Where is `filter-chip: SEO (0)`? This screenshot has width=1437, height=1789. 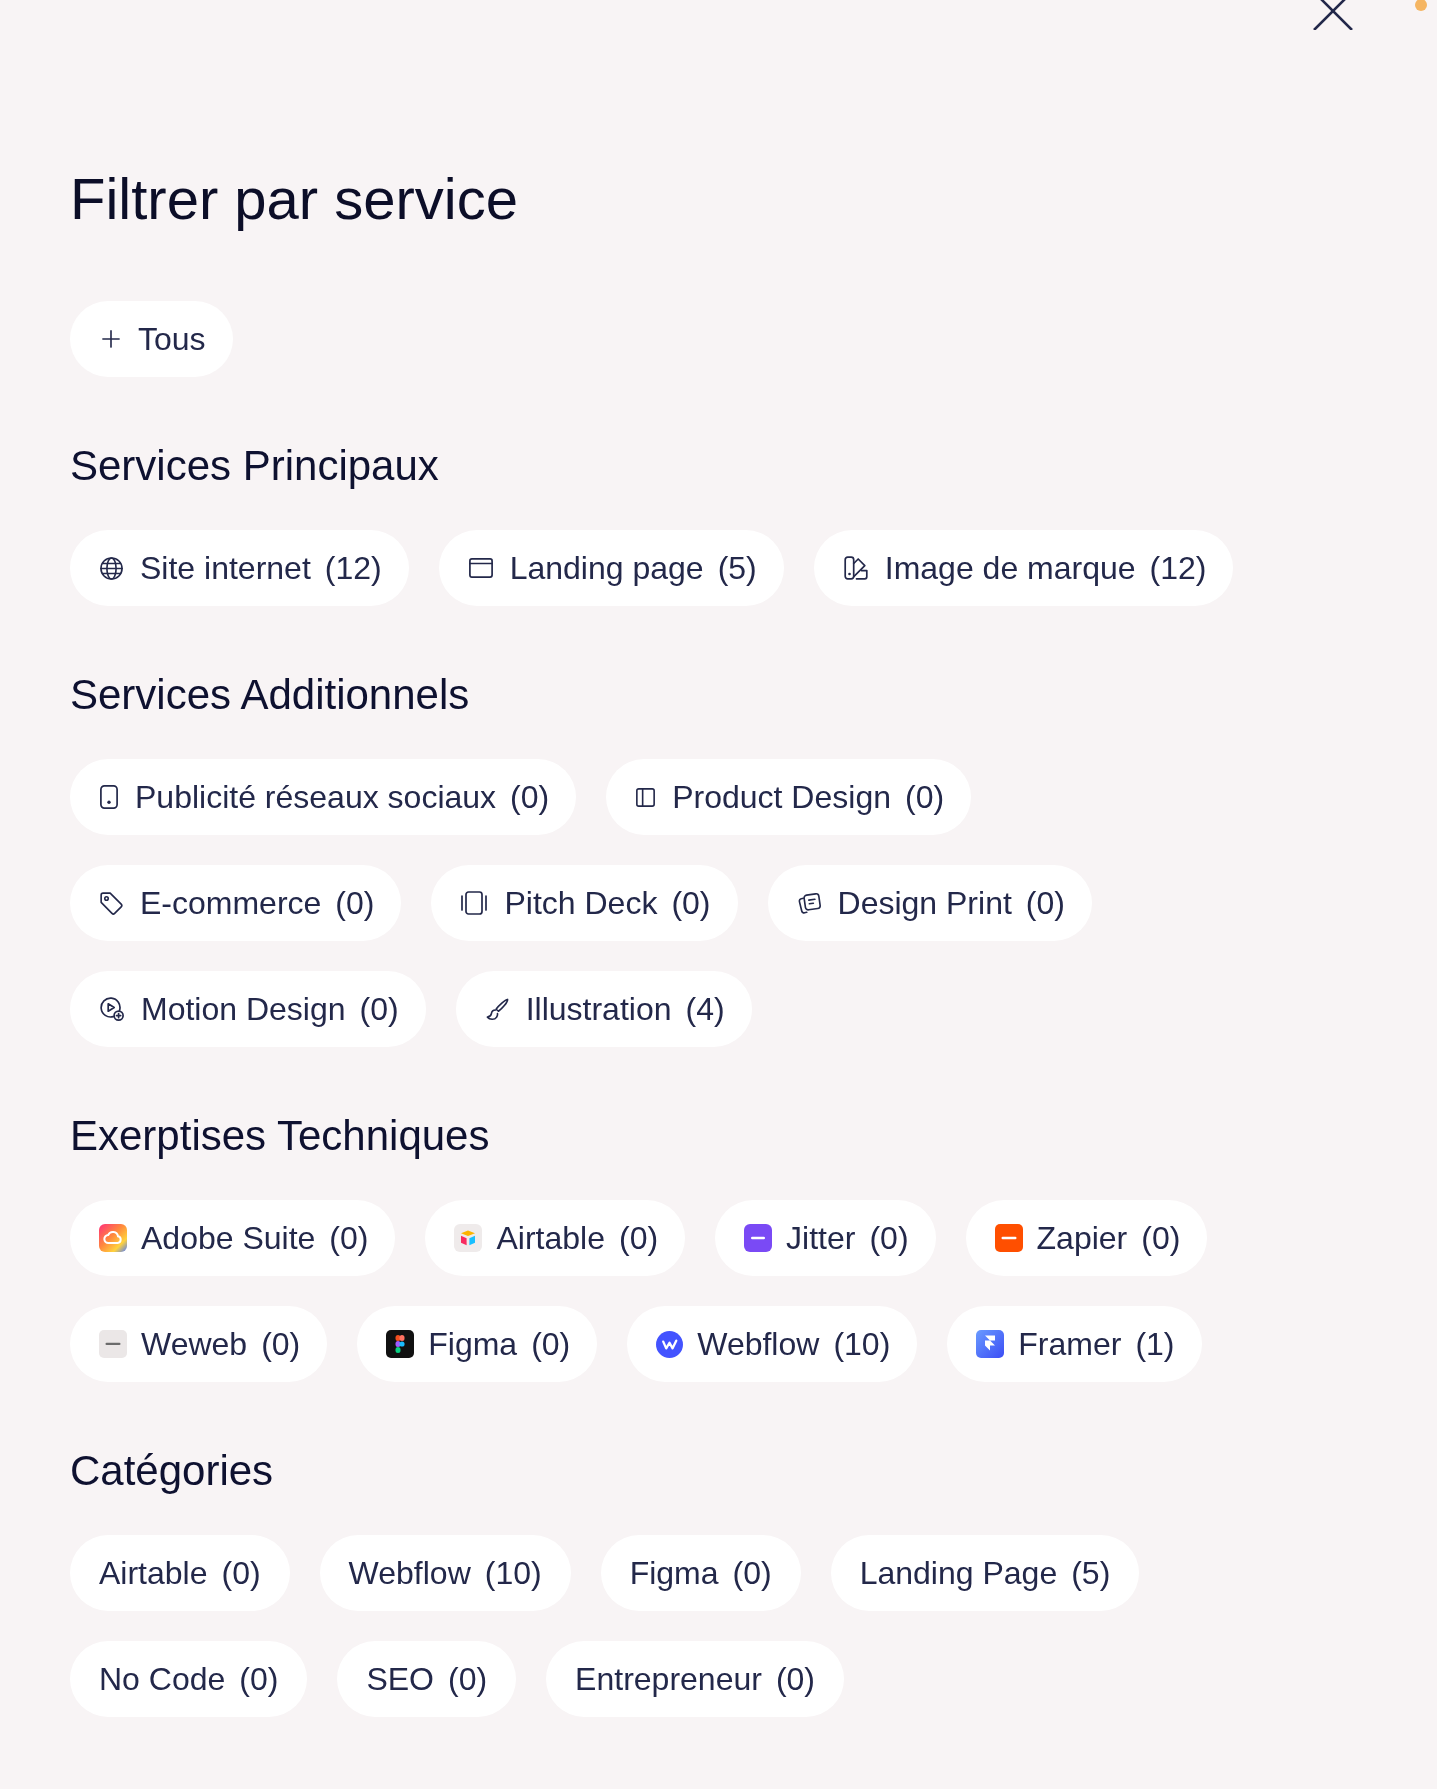 filter-chip: SEO (0) is located at coordinates (427, 1679).